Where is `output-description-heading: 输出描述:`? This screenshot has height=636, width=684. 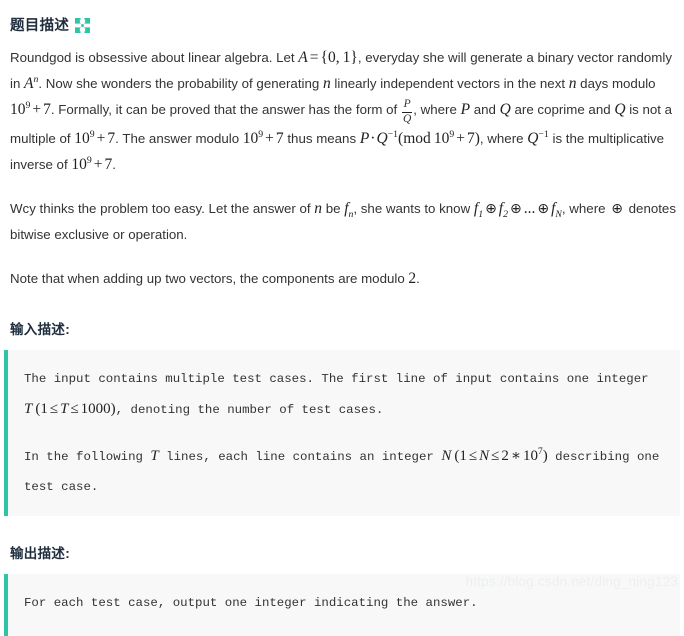 output-description-heading: 输出描述: is located at coordinates (40, 554).